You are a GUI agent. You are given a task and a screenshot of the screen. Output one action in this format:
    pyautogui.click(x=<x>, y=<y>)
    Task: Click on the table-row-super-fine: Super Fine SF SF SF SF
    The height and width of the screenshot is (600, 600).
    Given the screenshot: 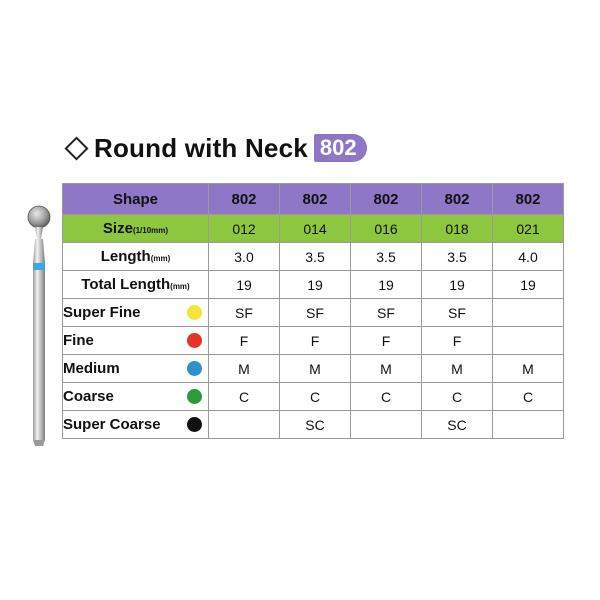 What is the action you would take?
    pyautogui.click(x=313, y=312)
    